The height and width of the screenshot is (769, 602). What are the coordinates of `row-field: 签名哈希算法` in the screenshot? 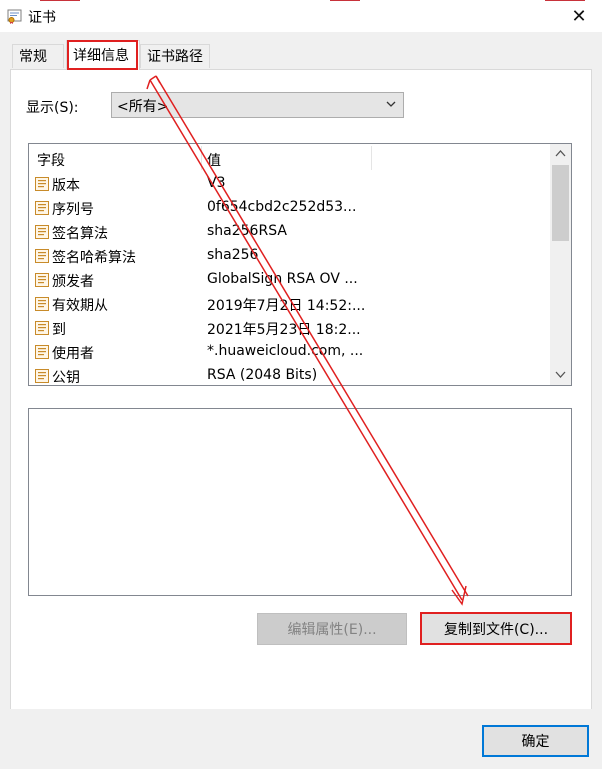 It's located at (94, 258).